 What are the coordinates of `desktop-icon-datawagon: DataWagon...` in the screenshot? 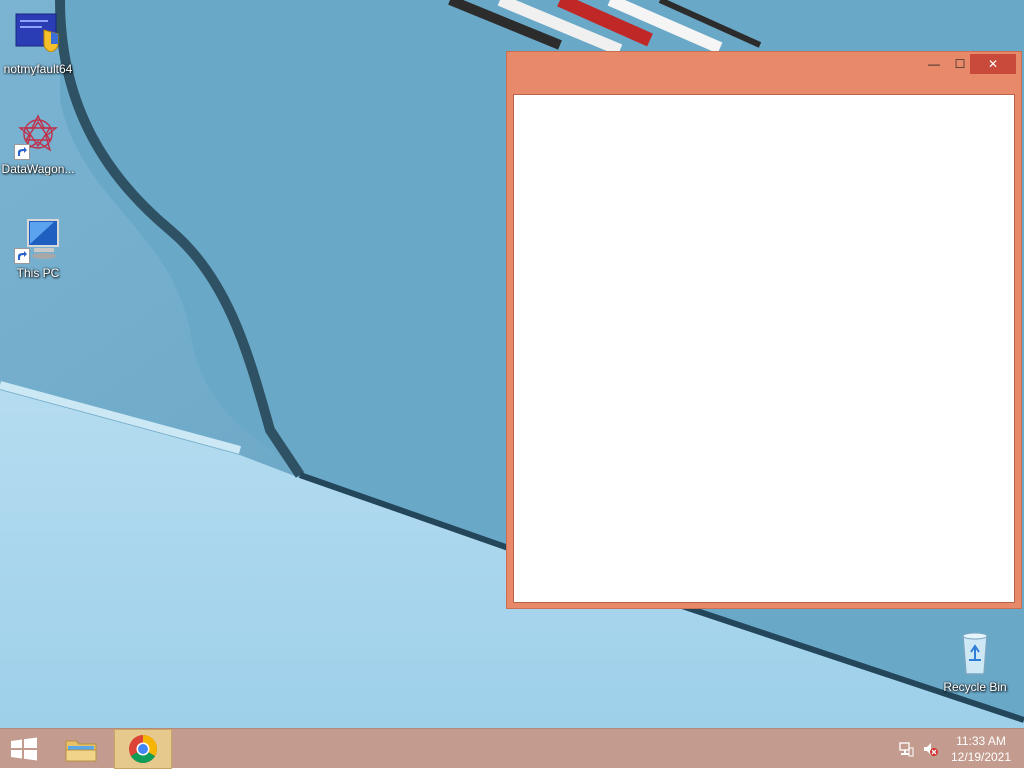 It's located at (38, 144).